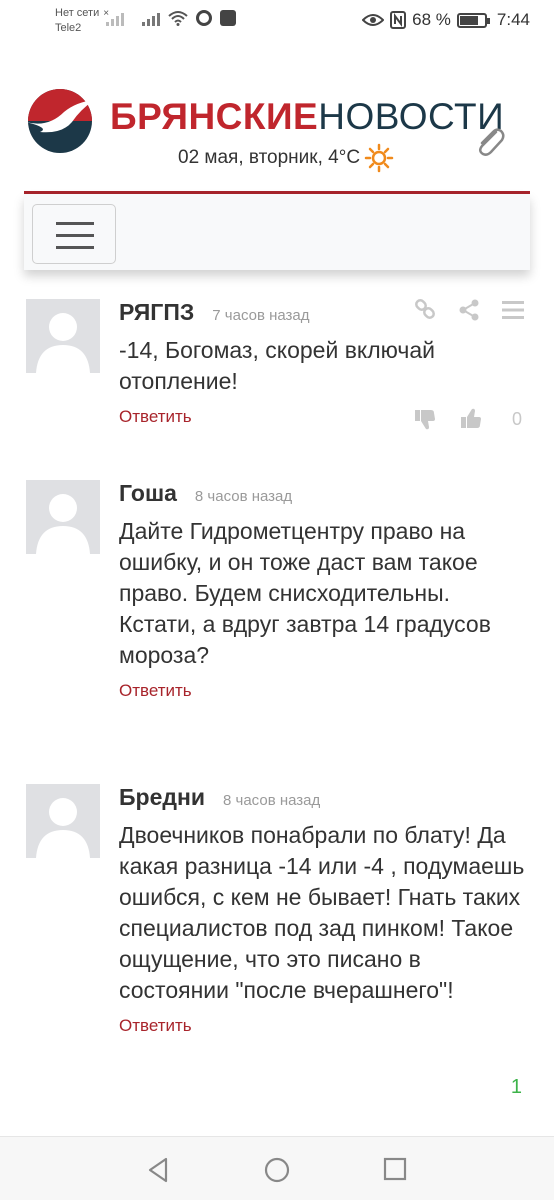 The width and height of the screenshot is (554, 1200). Describe the element at coordinates (148, 493) in the screenshot. I see `comment-author: Гоша` at that location.